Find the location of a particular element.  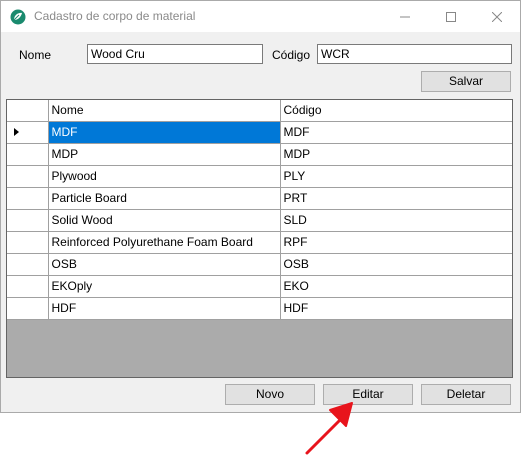

novo-button: Novo is located at coordinates (270, 394).